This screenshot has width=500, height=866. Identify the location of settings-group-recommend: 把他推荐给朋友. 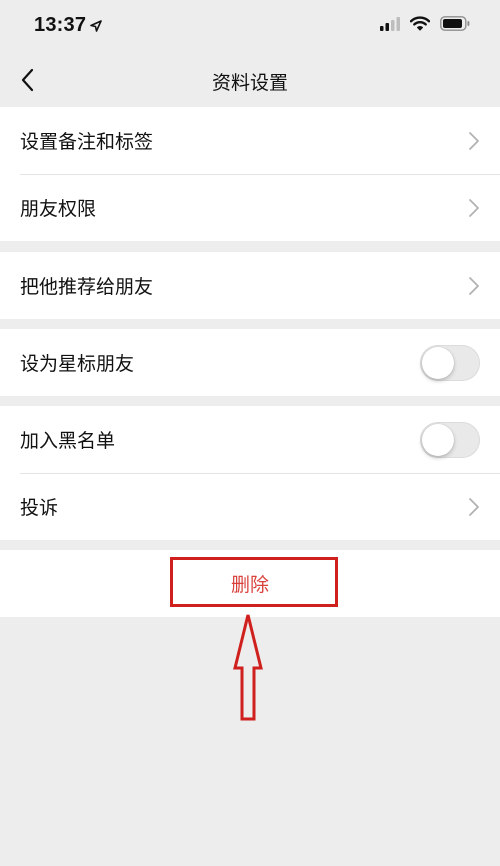
(250, 285).